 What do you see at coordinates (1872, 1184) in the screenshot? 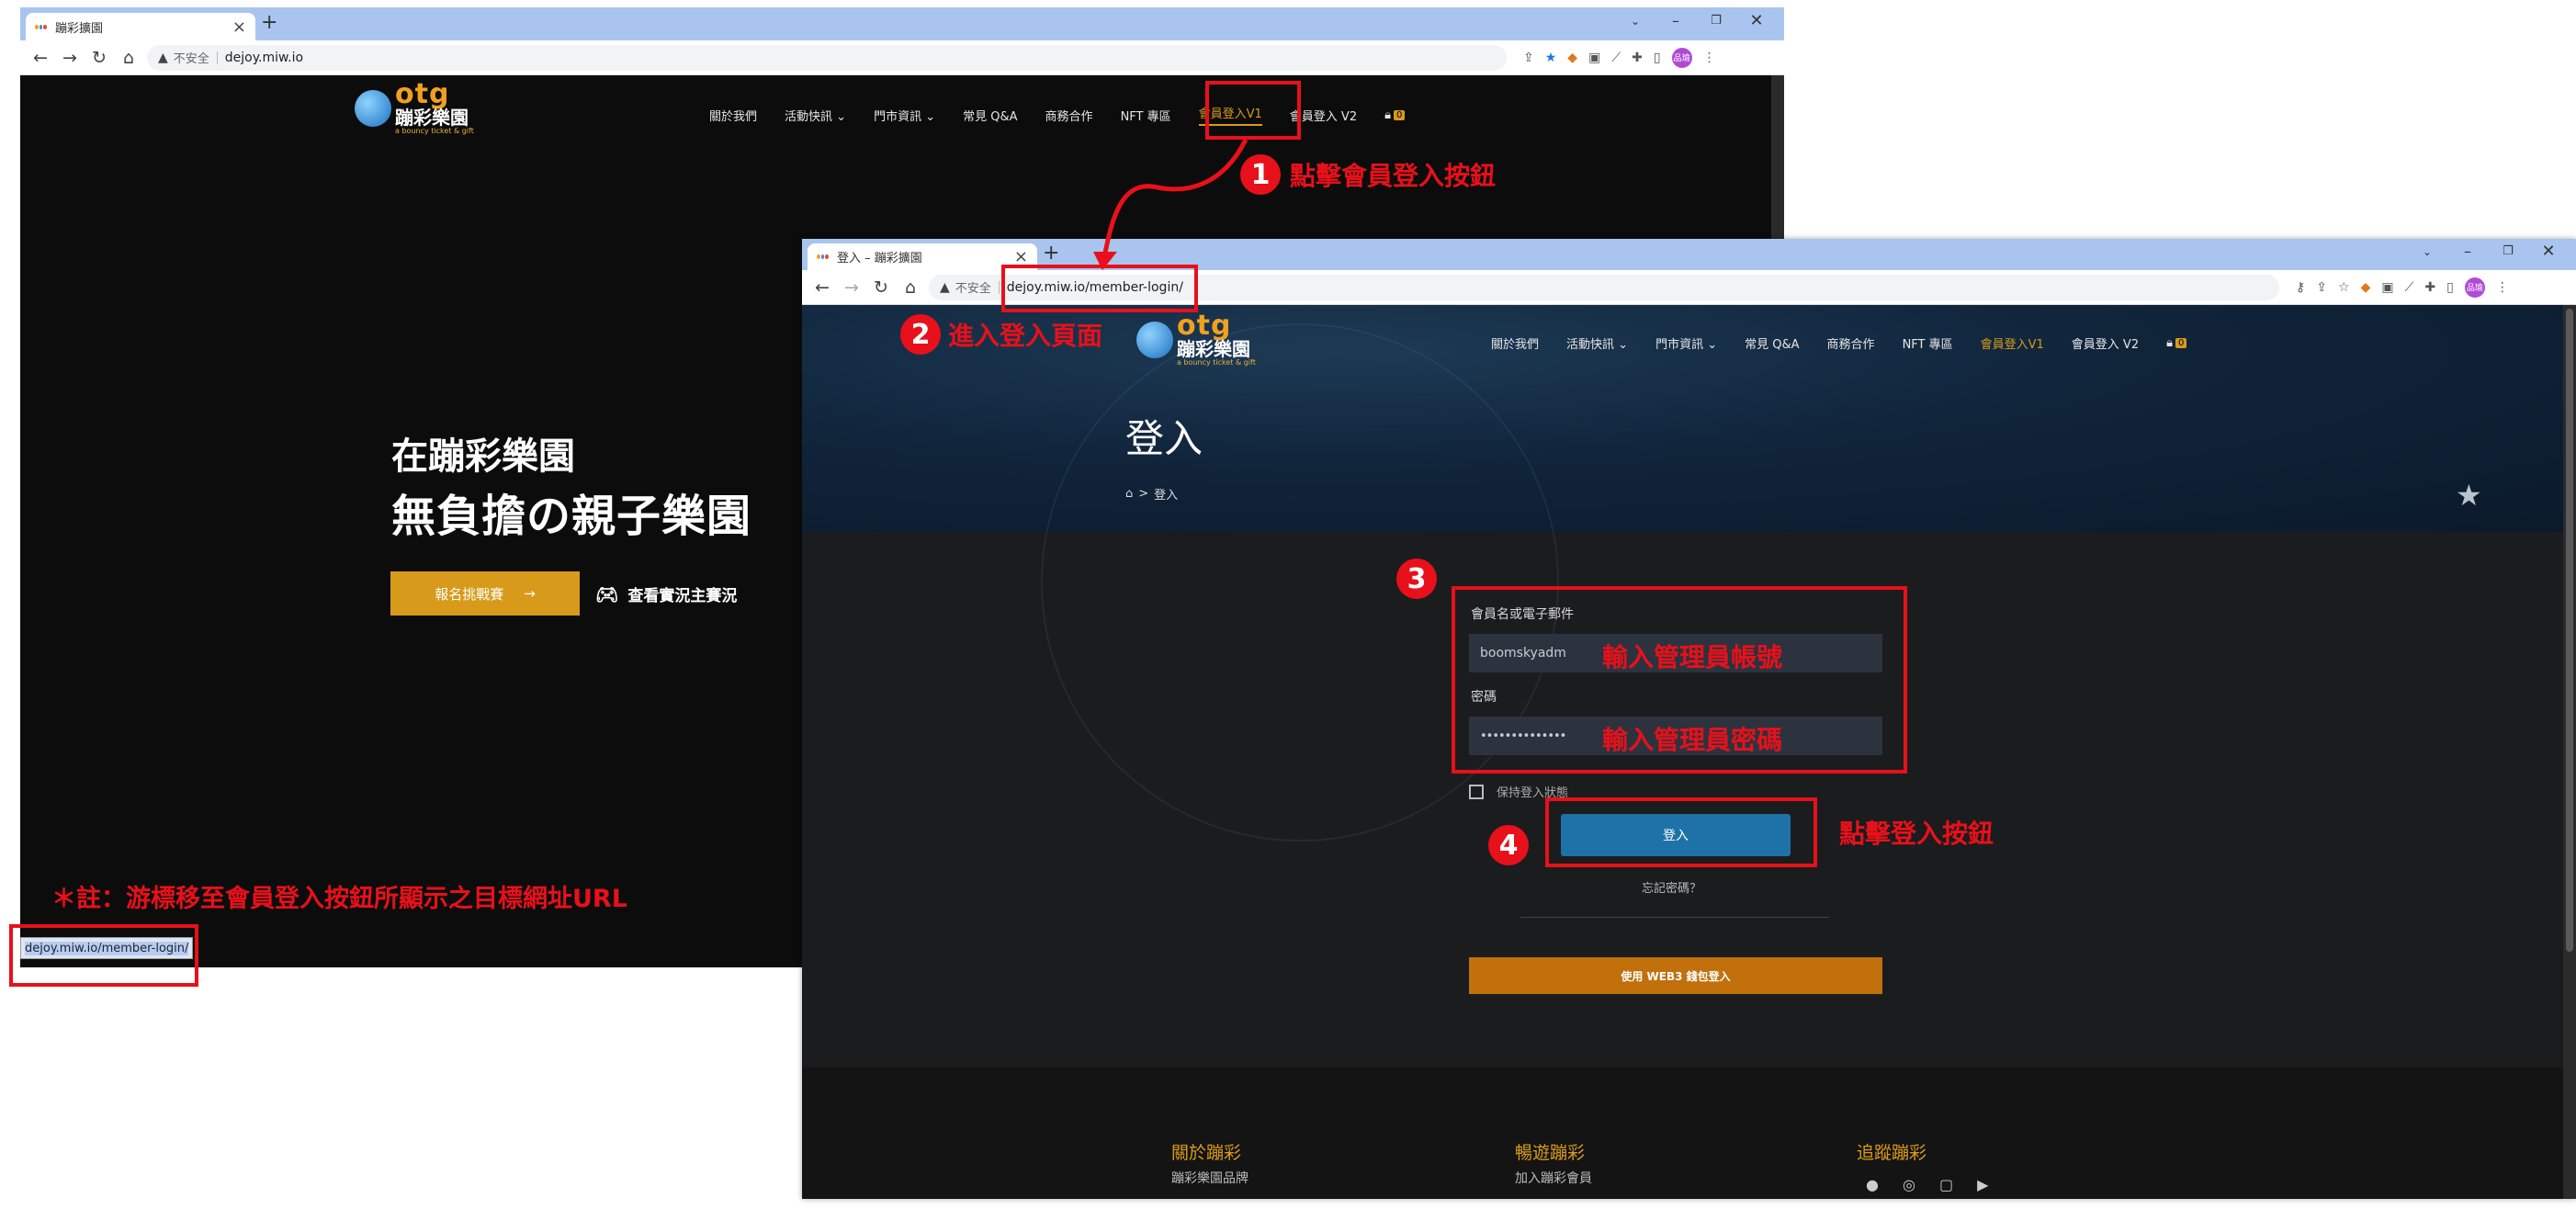
I see `facebook-icon: ●` at bounding box center [1872, 1184].